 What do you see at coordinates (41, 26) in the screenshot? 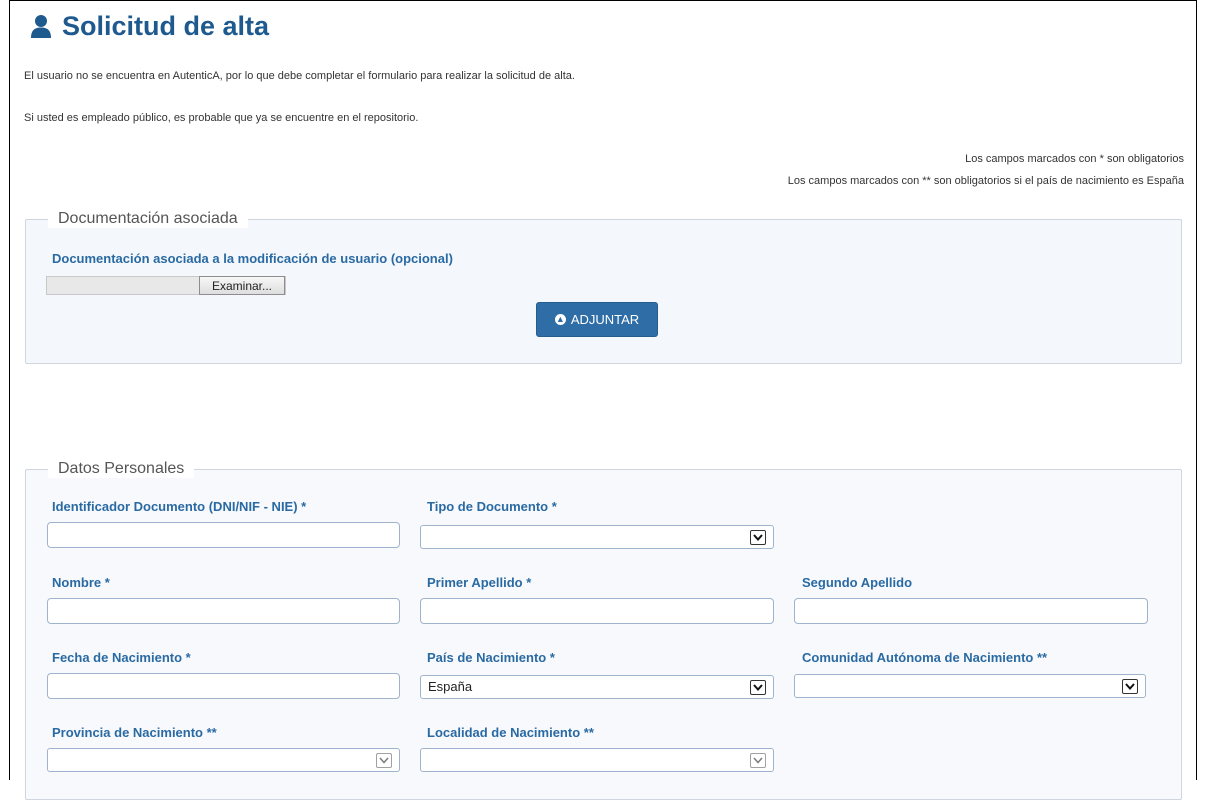
I see `user-icon` at bounding box center [41, 26].